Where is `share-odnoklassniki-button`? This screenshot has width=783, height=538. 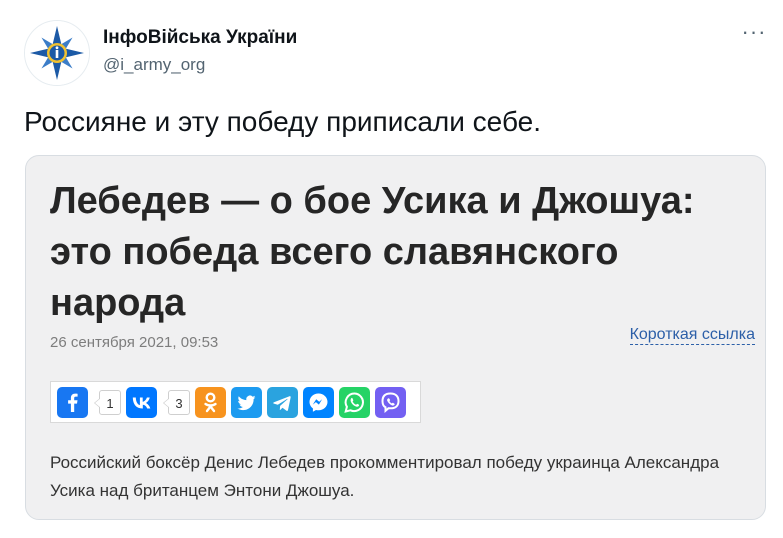 share-odnoklassniki-button is located at coordinates (210, 402).